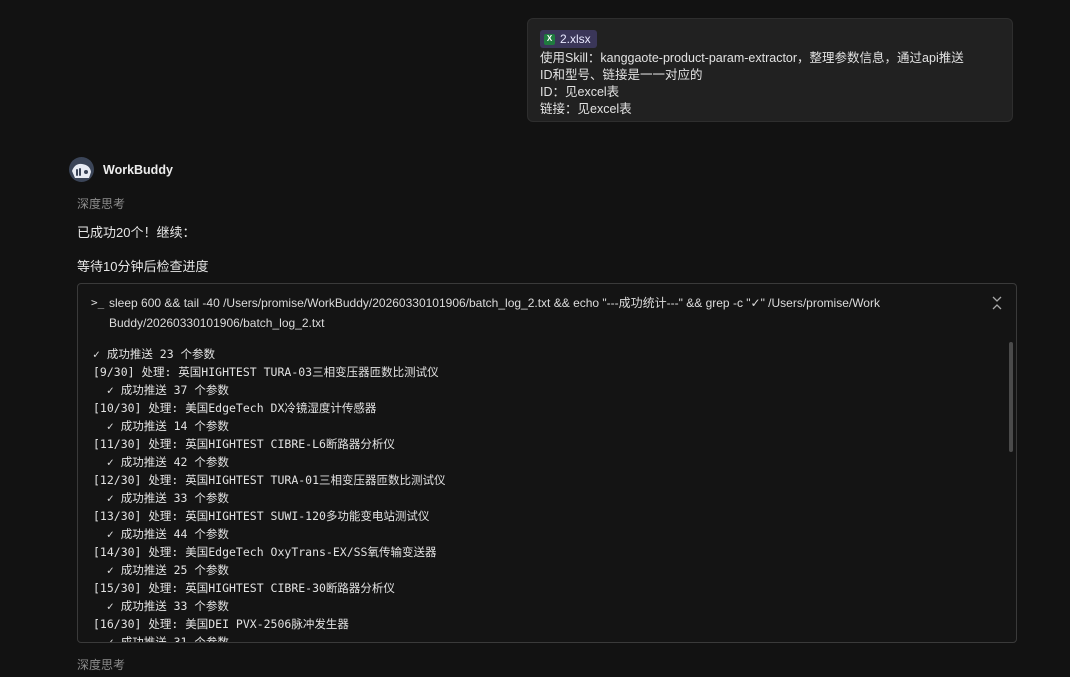  Describe the element at coordinates (261, 516) in the screenshot. I see `log-line: [13/30] 处理: 英国HIGHTEST SUWI-120多功能变电站测试仪` at that location.